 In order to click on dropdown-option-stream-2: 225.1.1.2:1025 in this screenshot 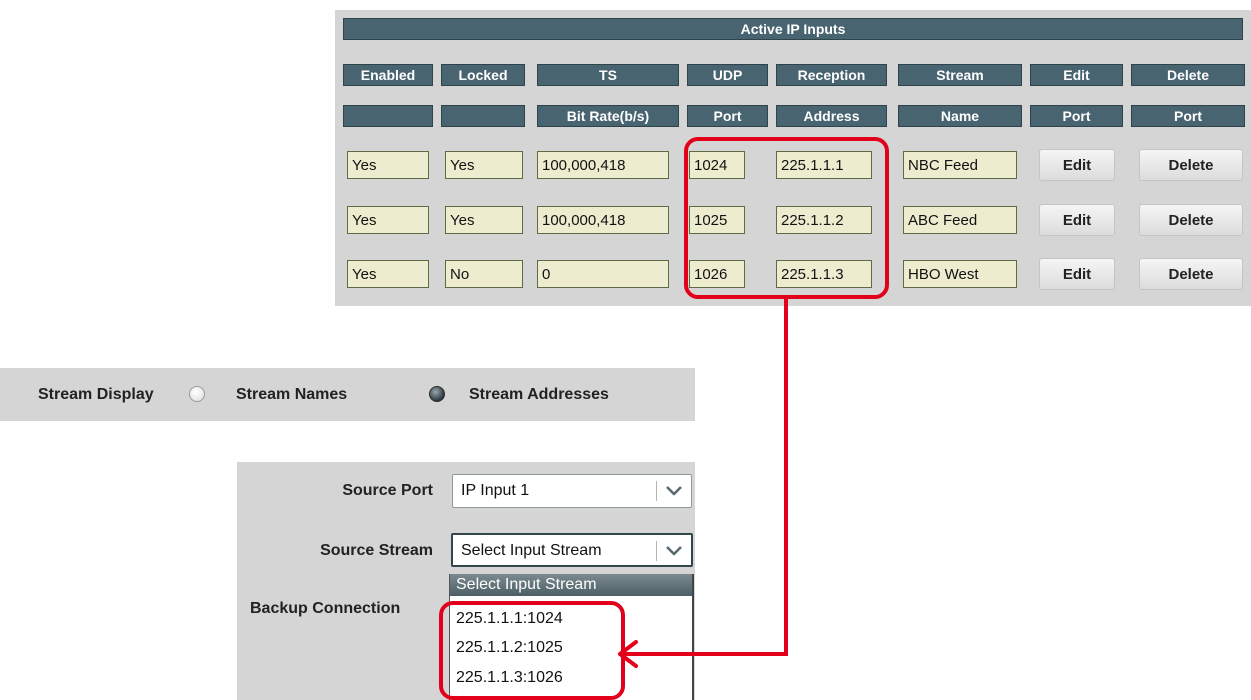, I will do `click(509, 647)`.